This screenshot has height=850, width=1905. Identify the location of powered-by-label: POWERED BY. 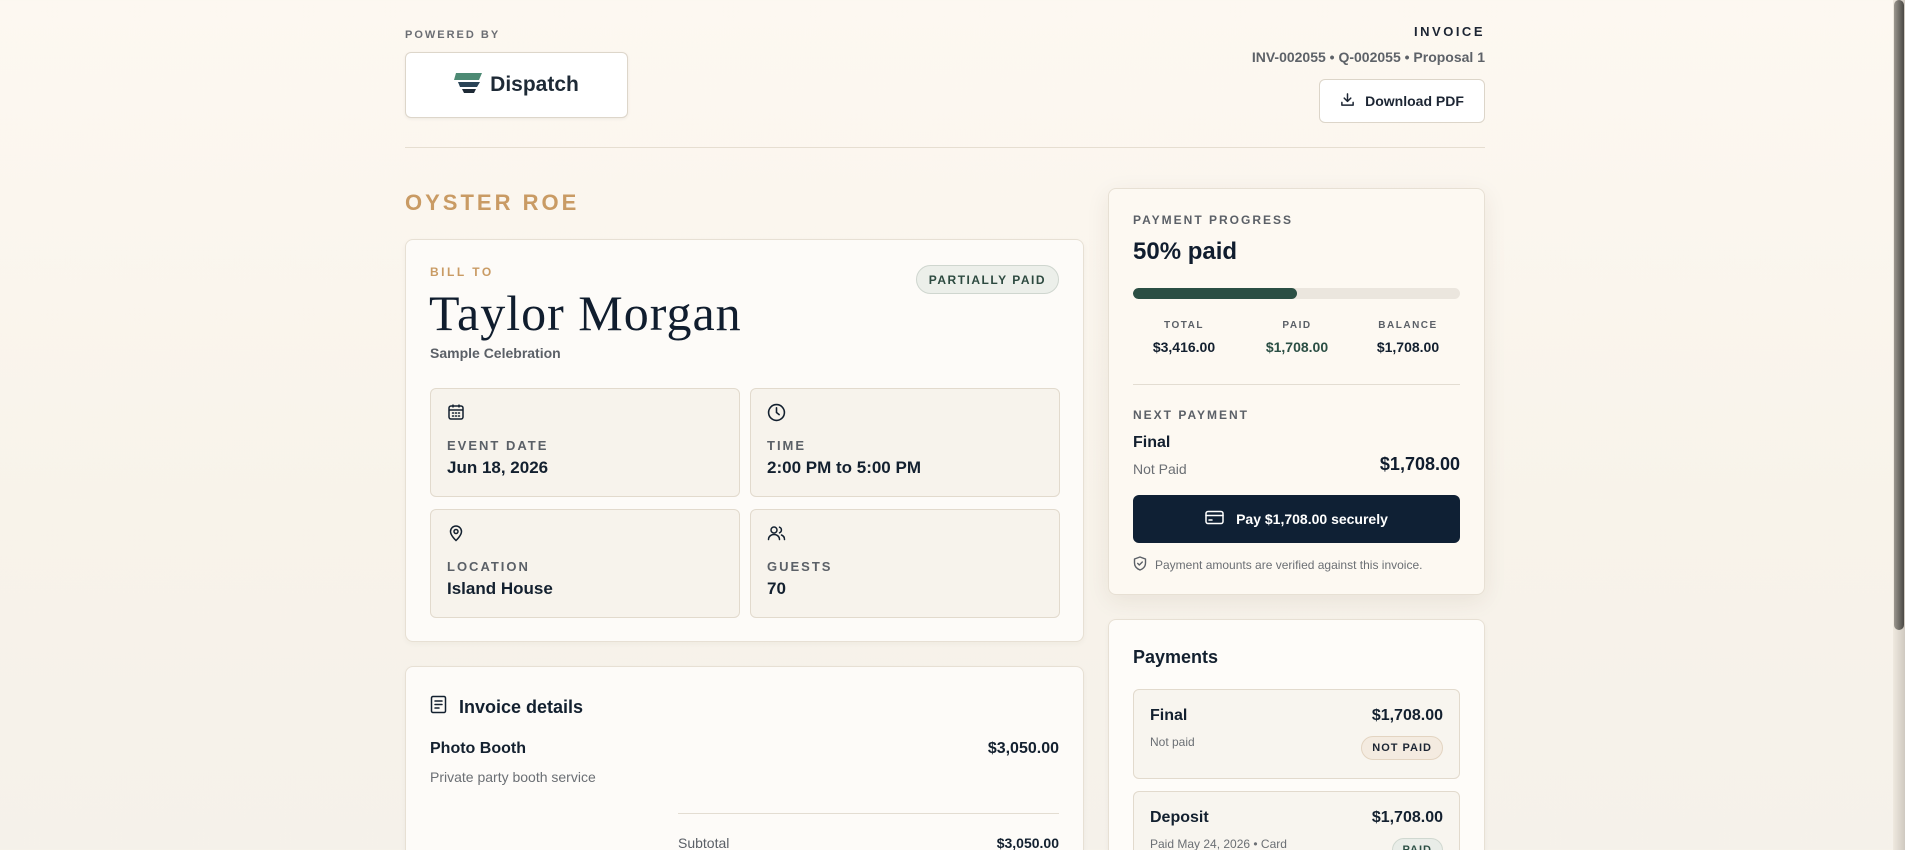
(453, 35).